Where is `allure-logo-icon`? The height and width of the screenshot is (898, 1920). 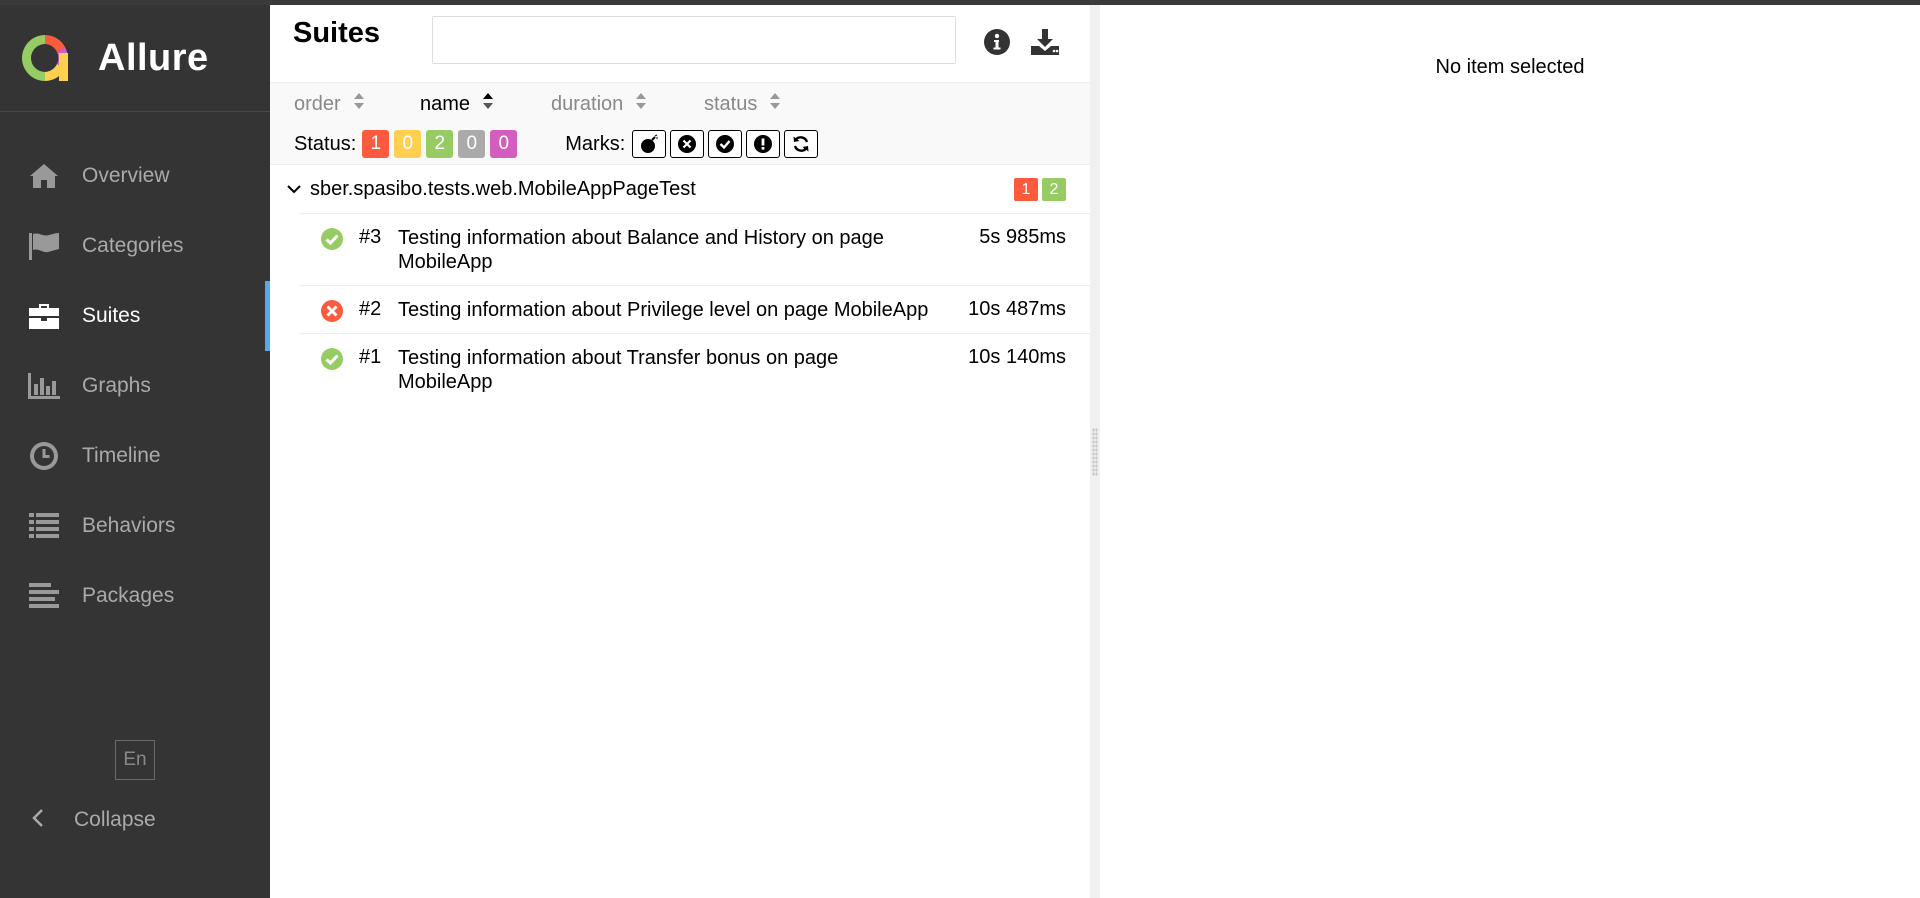
allure-logo-icon is located at coordinates (45, 58).